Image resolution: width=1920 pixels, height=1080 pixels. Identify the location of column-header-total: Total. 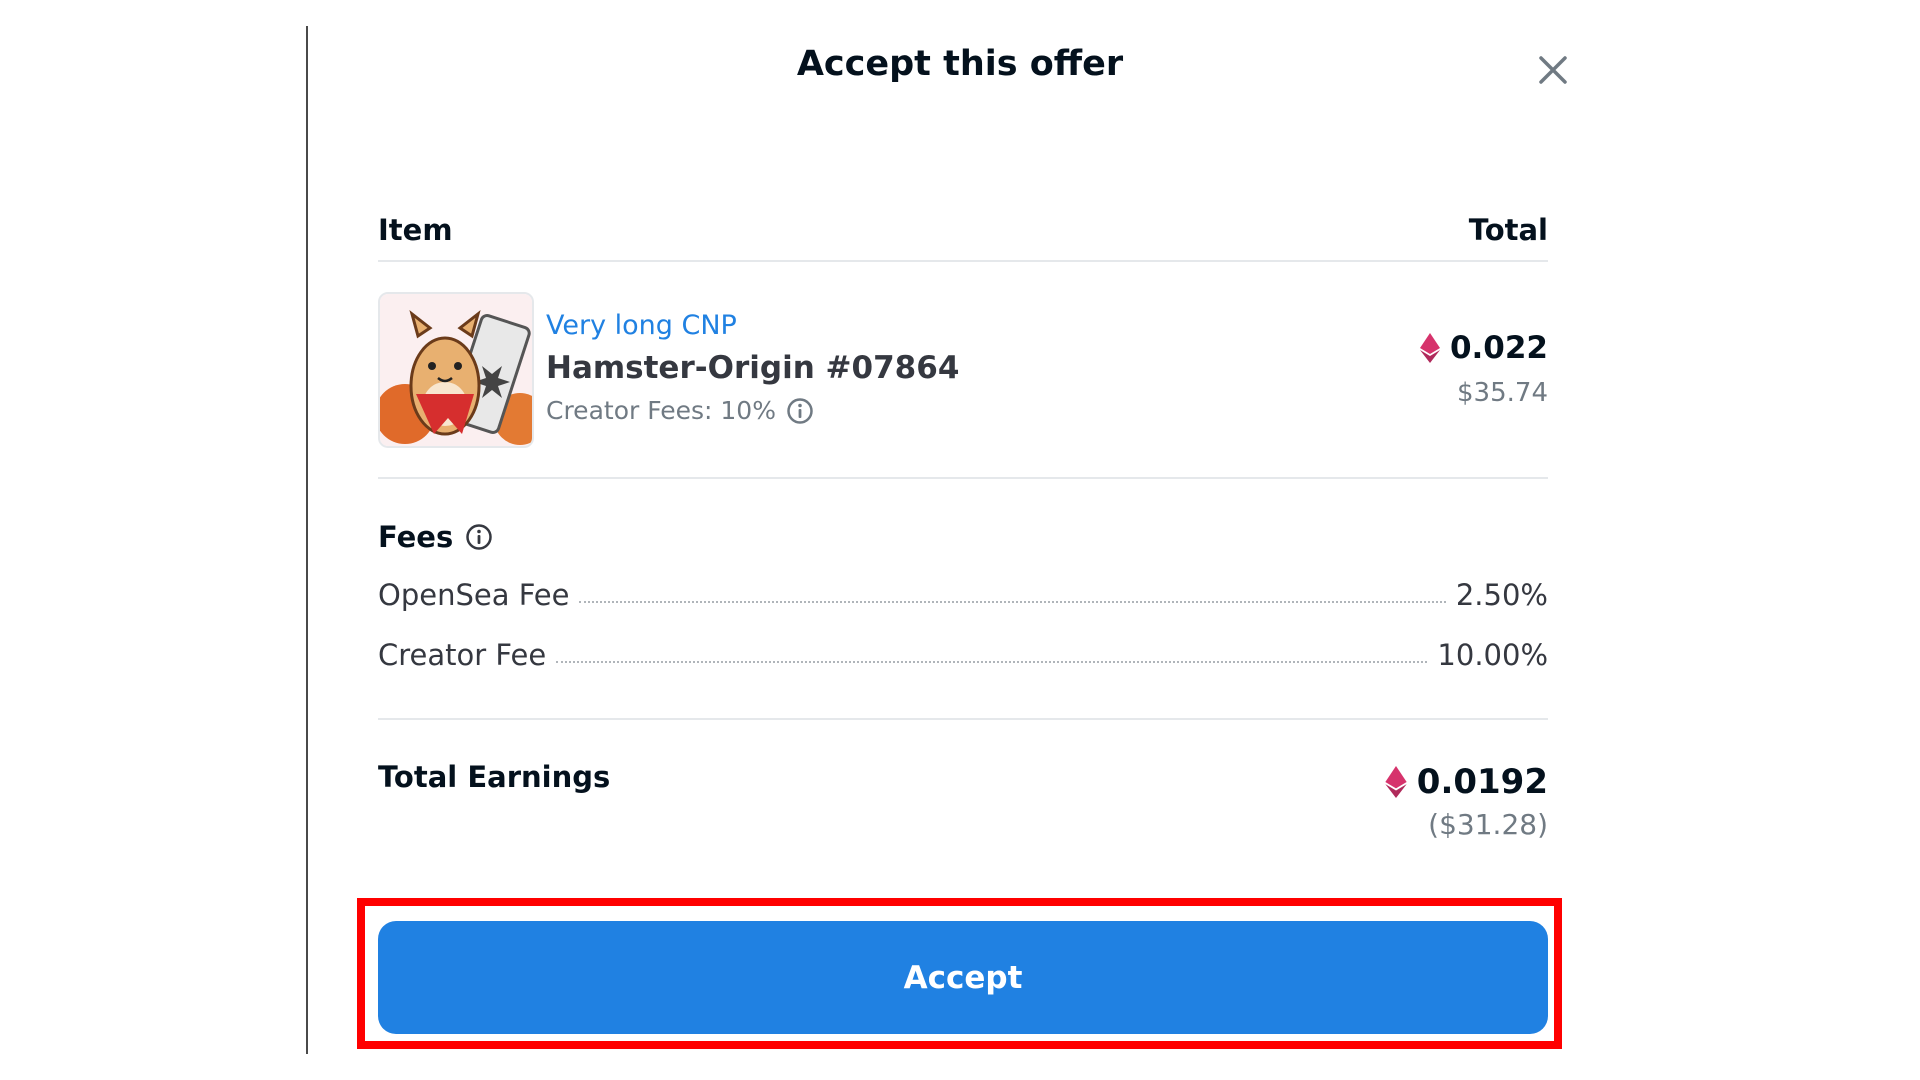
(1508, 230).